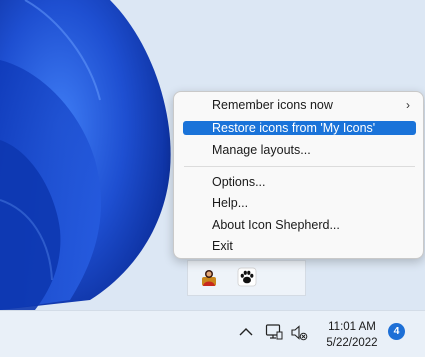 Image resolution: width=425 pixels, height=357 pixels. I want to click on clock-time: 11:01 AM, so click(352, 327).